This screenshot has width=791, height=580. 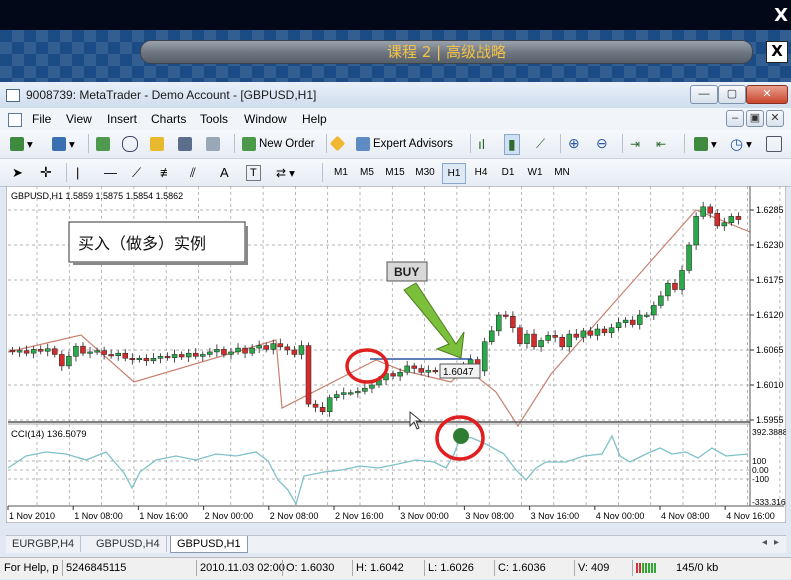 What do you see at coordinates (508, 172) in the screenshot?
I see `timeframe-d1: D1` at bounding box center [508, 172].